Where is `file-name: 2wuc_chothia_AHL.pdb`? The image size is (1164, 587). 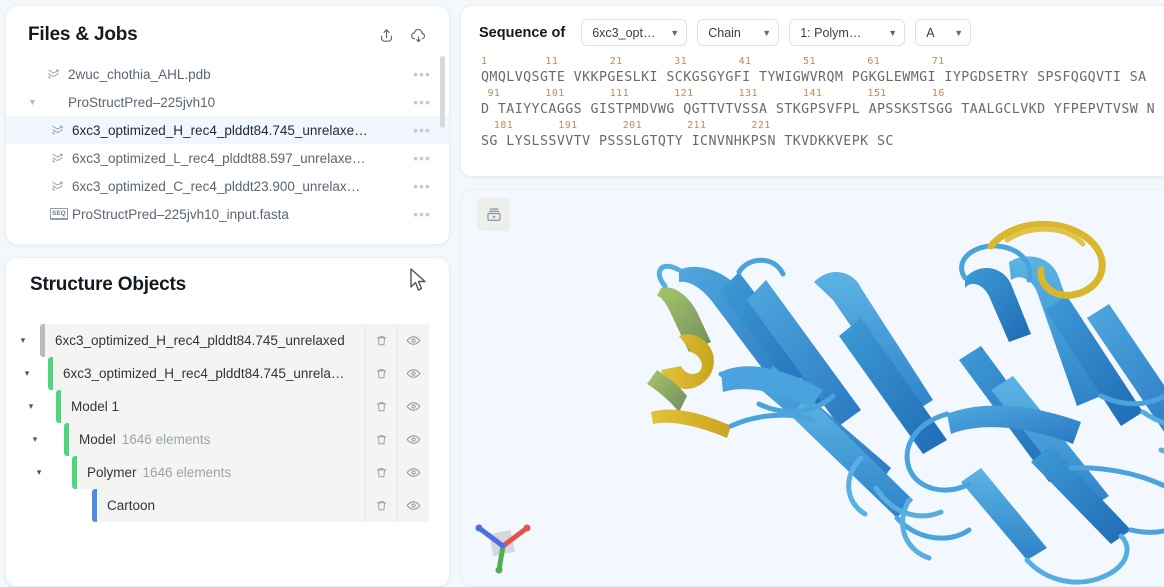
file-name: 2wuc_chothia_AHL.pdb is located at coordinates (139, 74).